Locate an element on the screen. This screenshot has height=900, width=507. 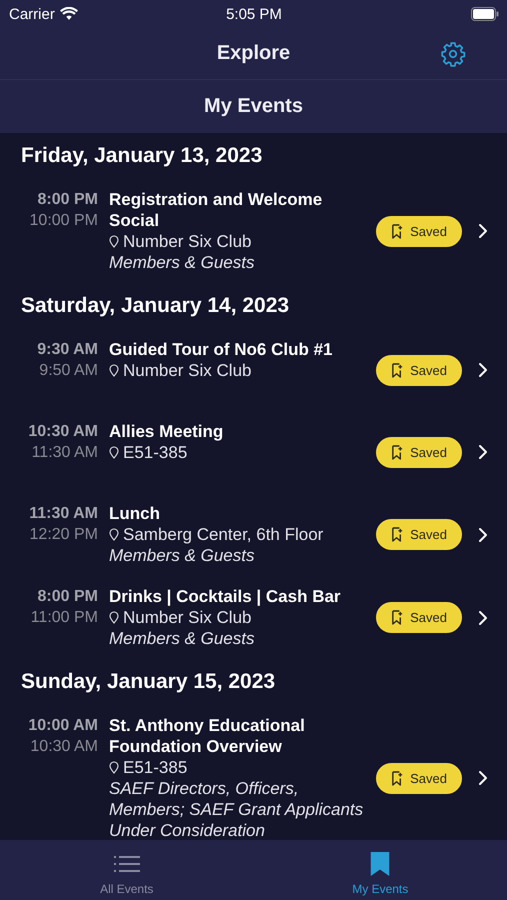
event-row: 9:30 AM 9:50 AM Guided Tour of No6 Club #1 Number Six Club Saved is located at coordinates (253, 370).